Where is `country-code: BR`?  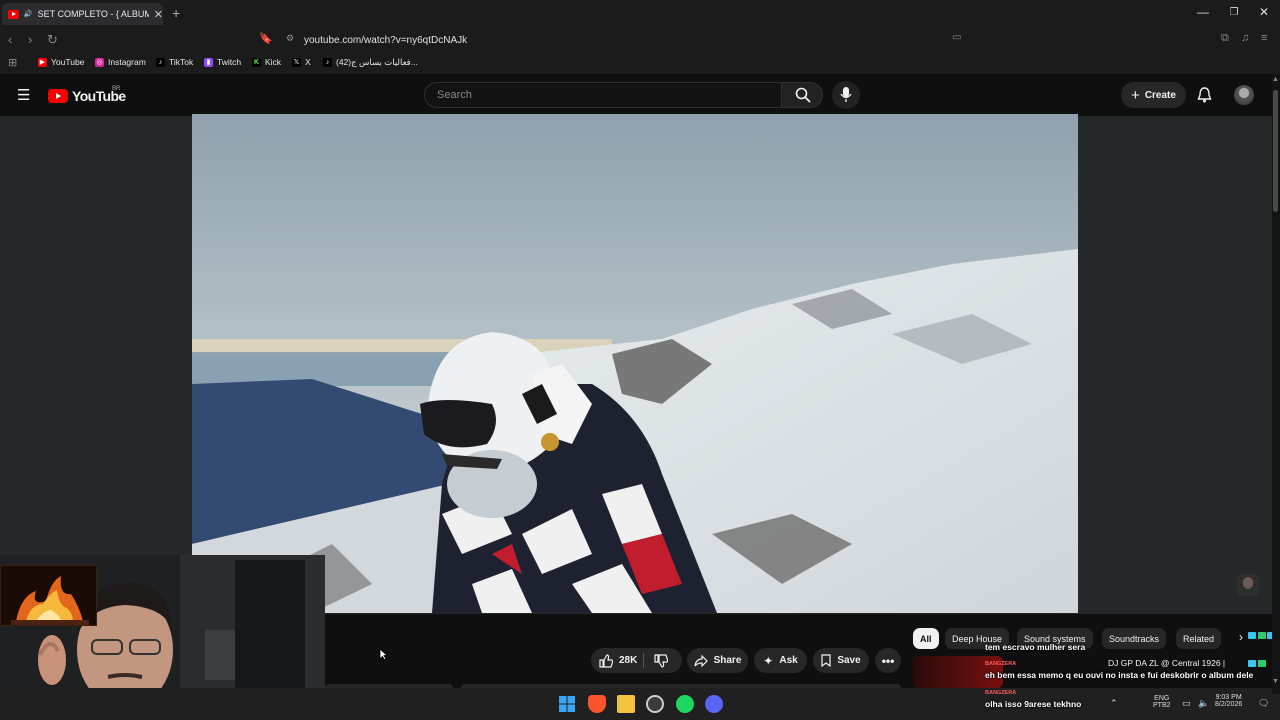
country-code: BR is located at coordinates (116, 89).